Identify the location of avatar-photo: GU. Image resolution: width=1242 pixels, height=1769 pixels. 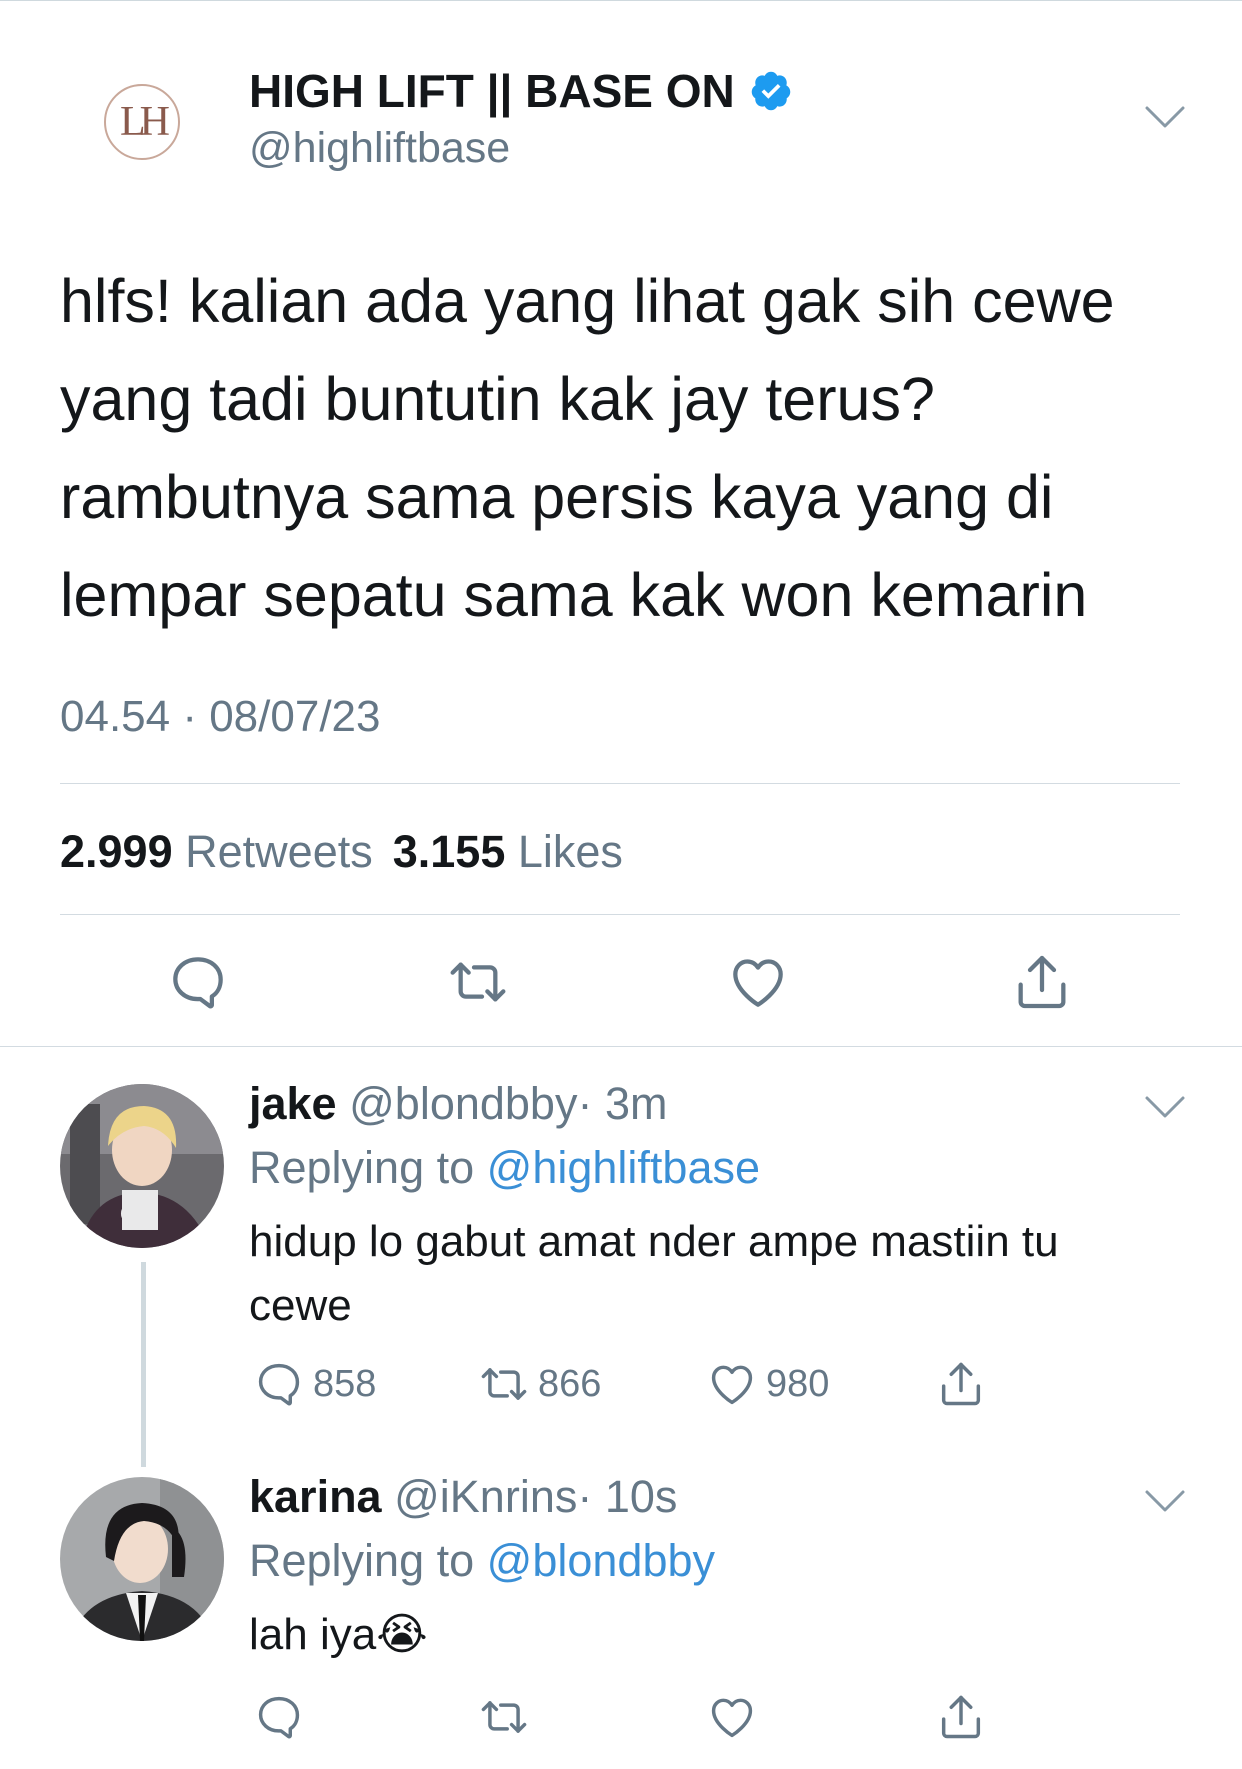
(142, 1166).